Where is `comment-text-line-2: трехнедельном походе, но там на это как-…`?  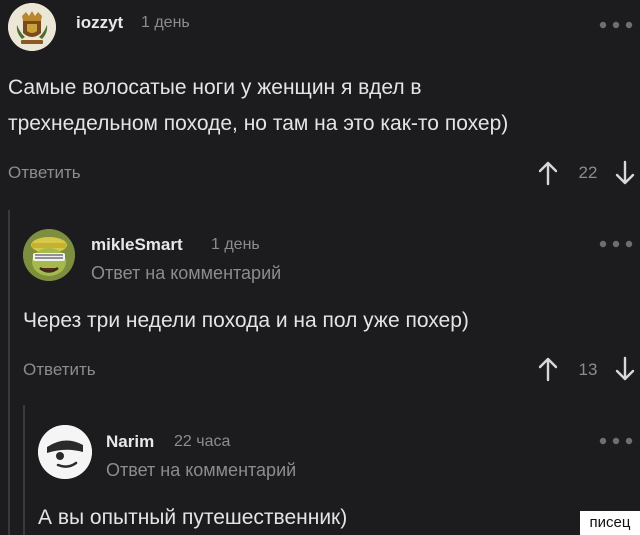
comment-text-line-2: трехнедельном походе, но там на это как-… is located at coordinates (258, 123).